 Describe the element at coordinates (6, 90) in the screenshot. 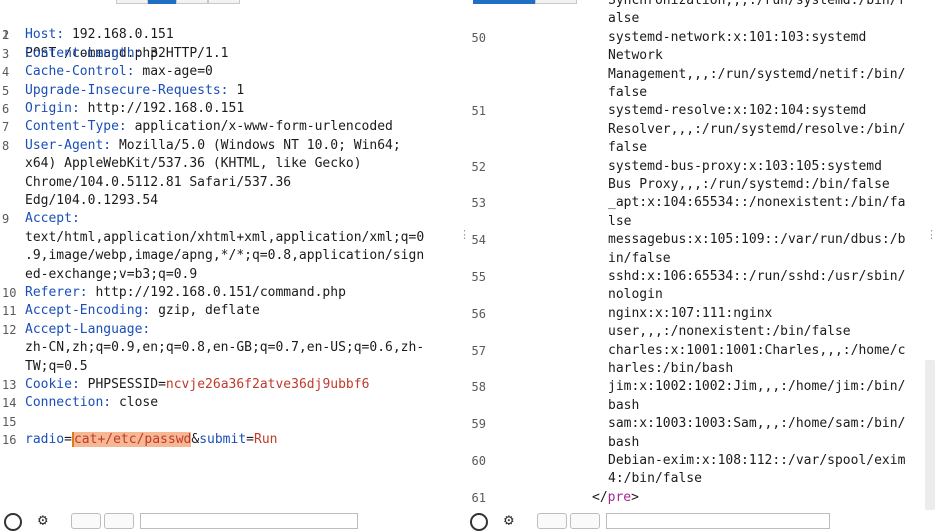

I see `line-number: 5` at that location.